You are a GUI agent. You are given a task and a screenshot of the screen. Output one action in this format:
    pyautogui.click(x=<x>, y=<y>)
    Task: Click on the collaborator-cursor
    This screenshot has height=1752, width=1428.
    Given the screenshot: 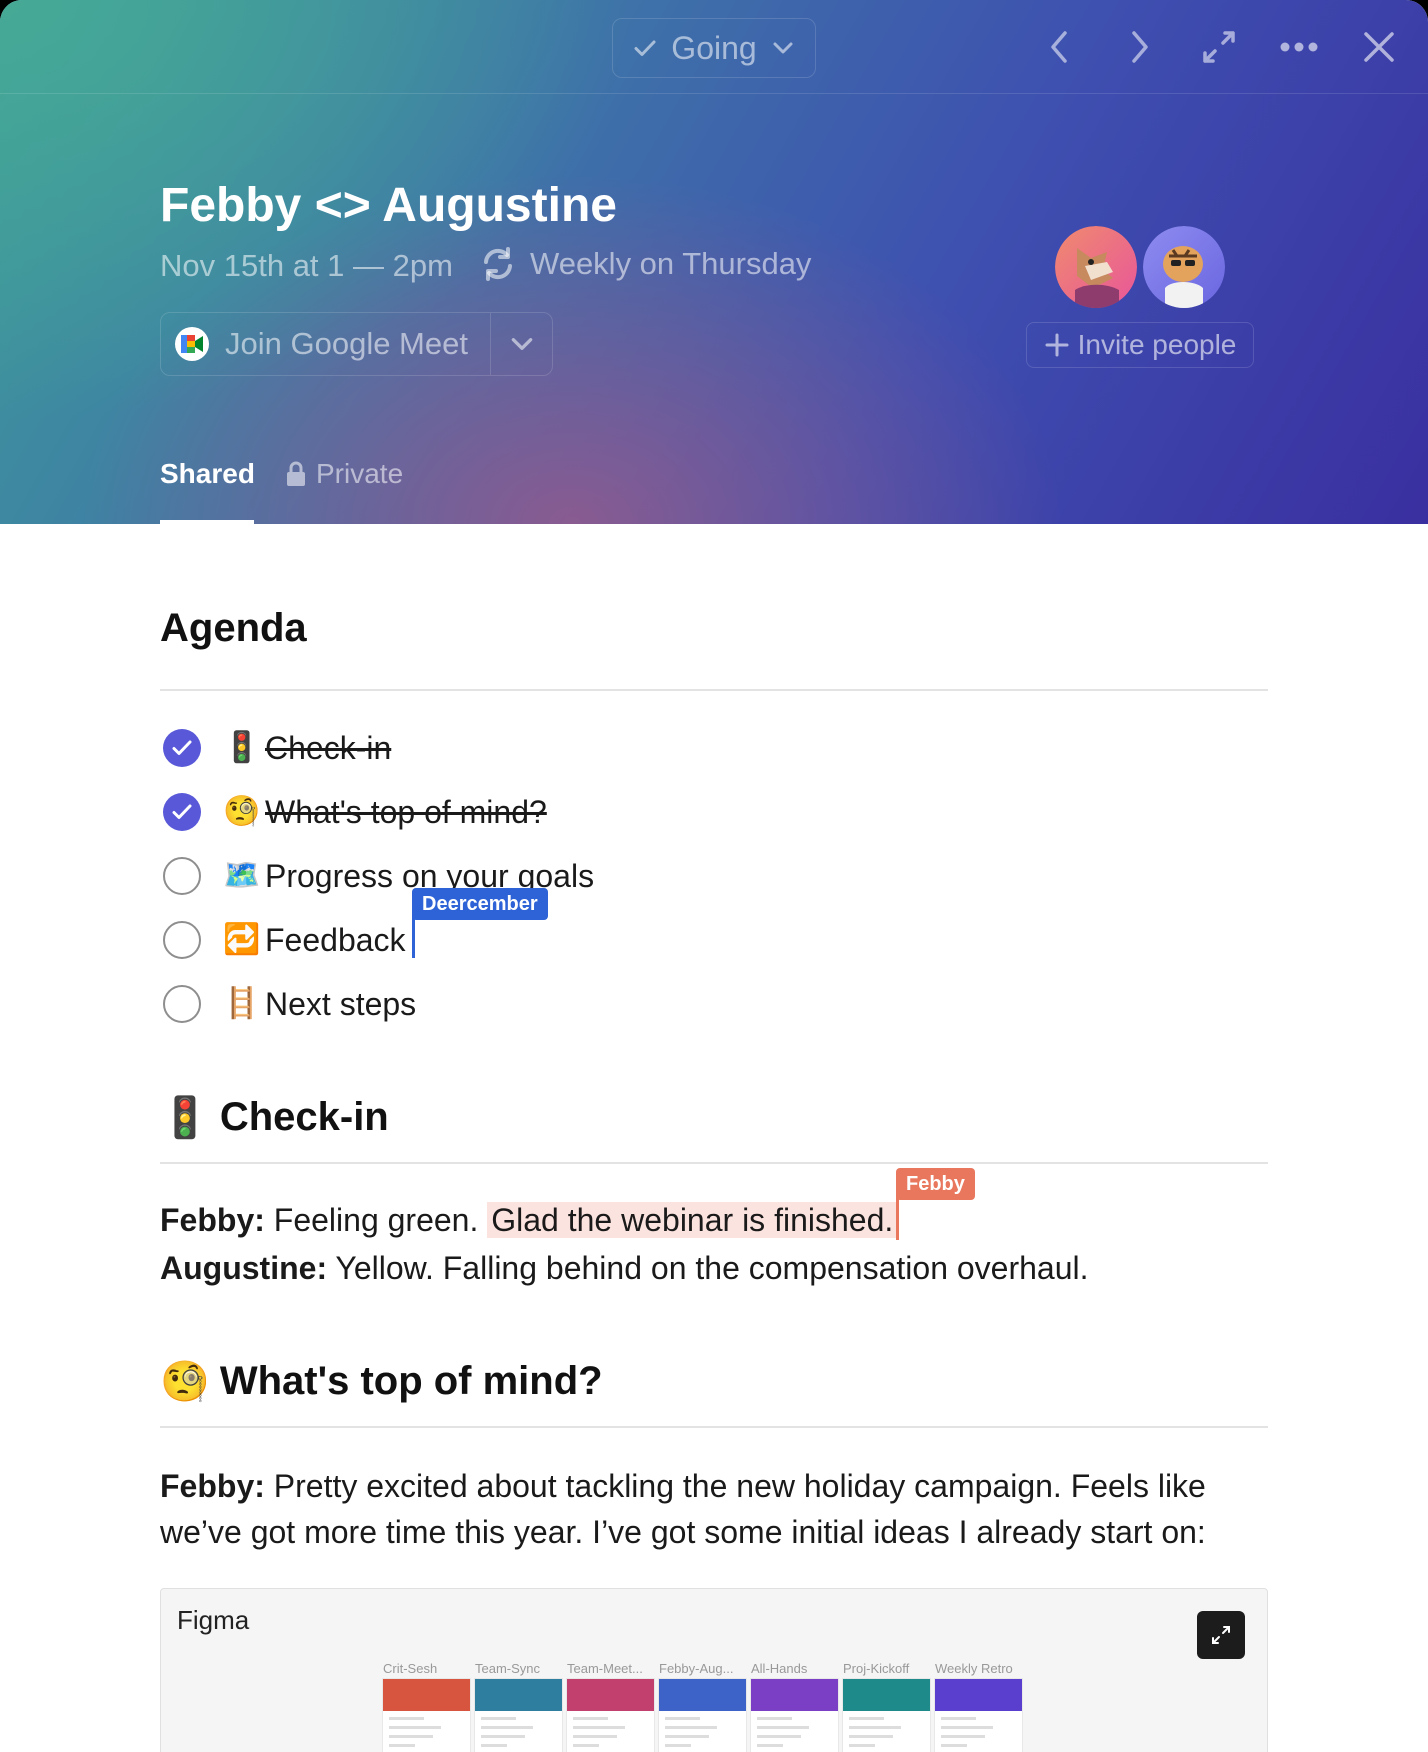 What is the action you would take?
    pyautogui.click(x=897, y=1218)
    